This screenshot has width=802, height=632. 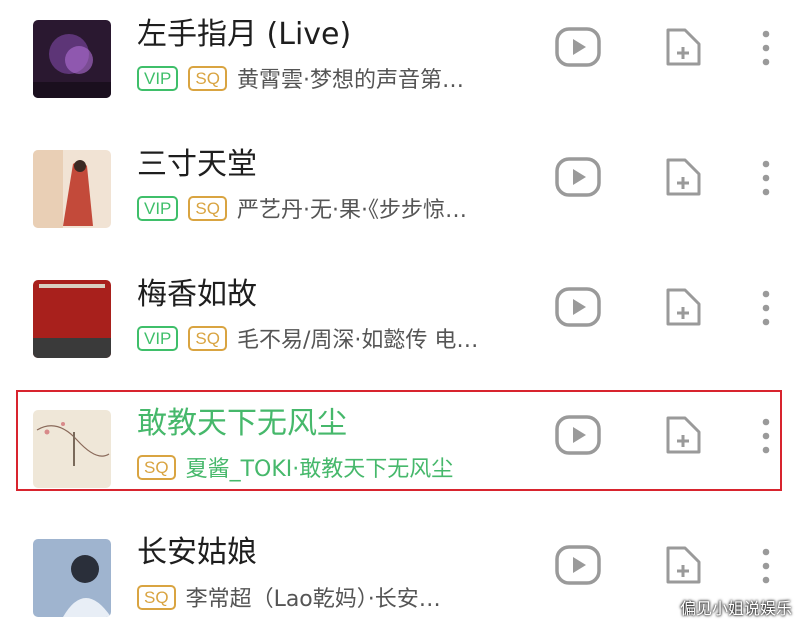 What do you see at coordinates (197, 294) in the screenshot?
I see `song-title: 梅香如故` at bounding box center [197, 294].